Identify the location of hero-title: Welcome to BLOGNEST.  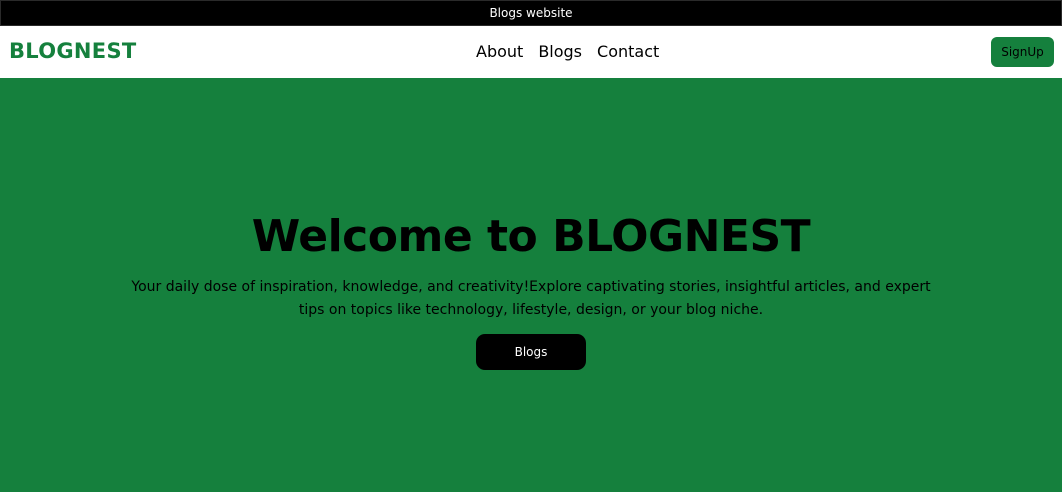
(531, 236).